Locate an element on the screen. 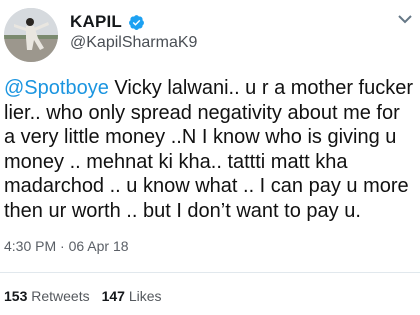 The width and height of the screenshot is (420, 315). author-display-name: KAPIL is located at coordinates (96, 22).